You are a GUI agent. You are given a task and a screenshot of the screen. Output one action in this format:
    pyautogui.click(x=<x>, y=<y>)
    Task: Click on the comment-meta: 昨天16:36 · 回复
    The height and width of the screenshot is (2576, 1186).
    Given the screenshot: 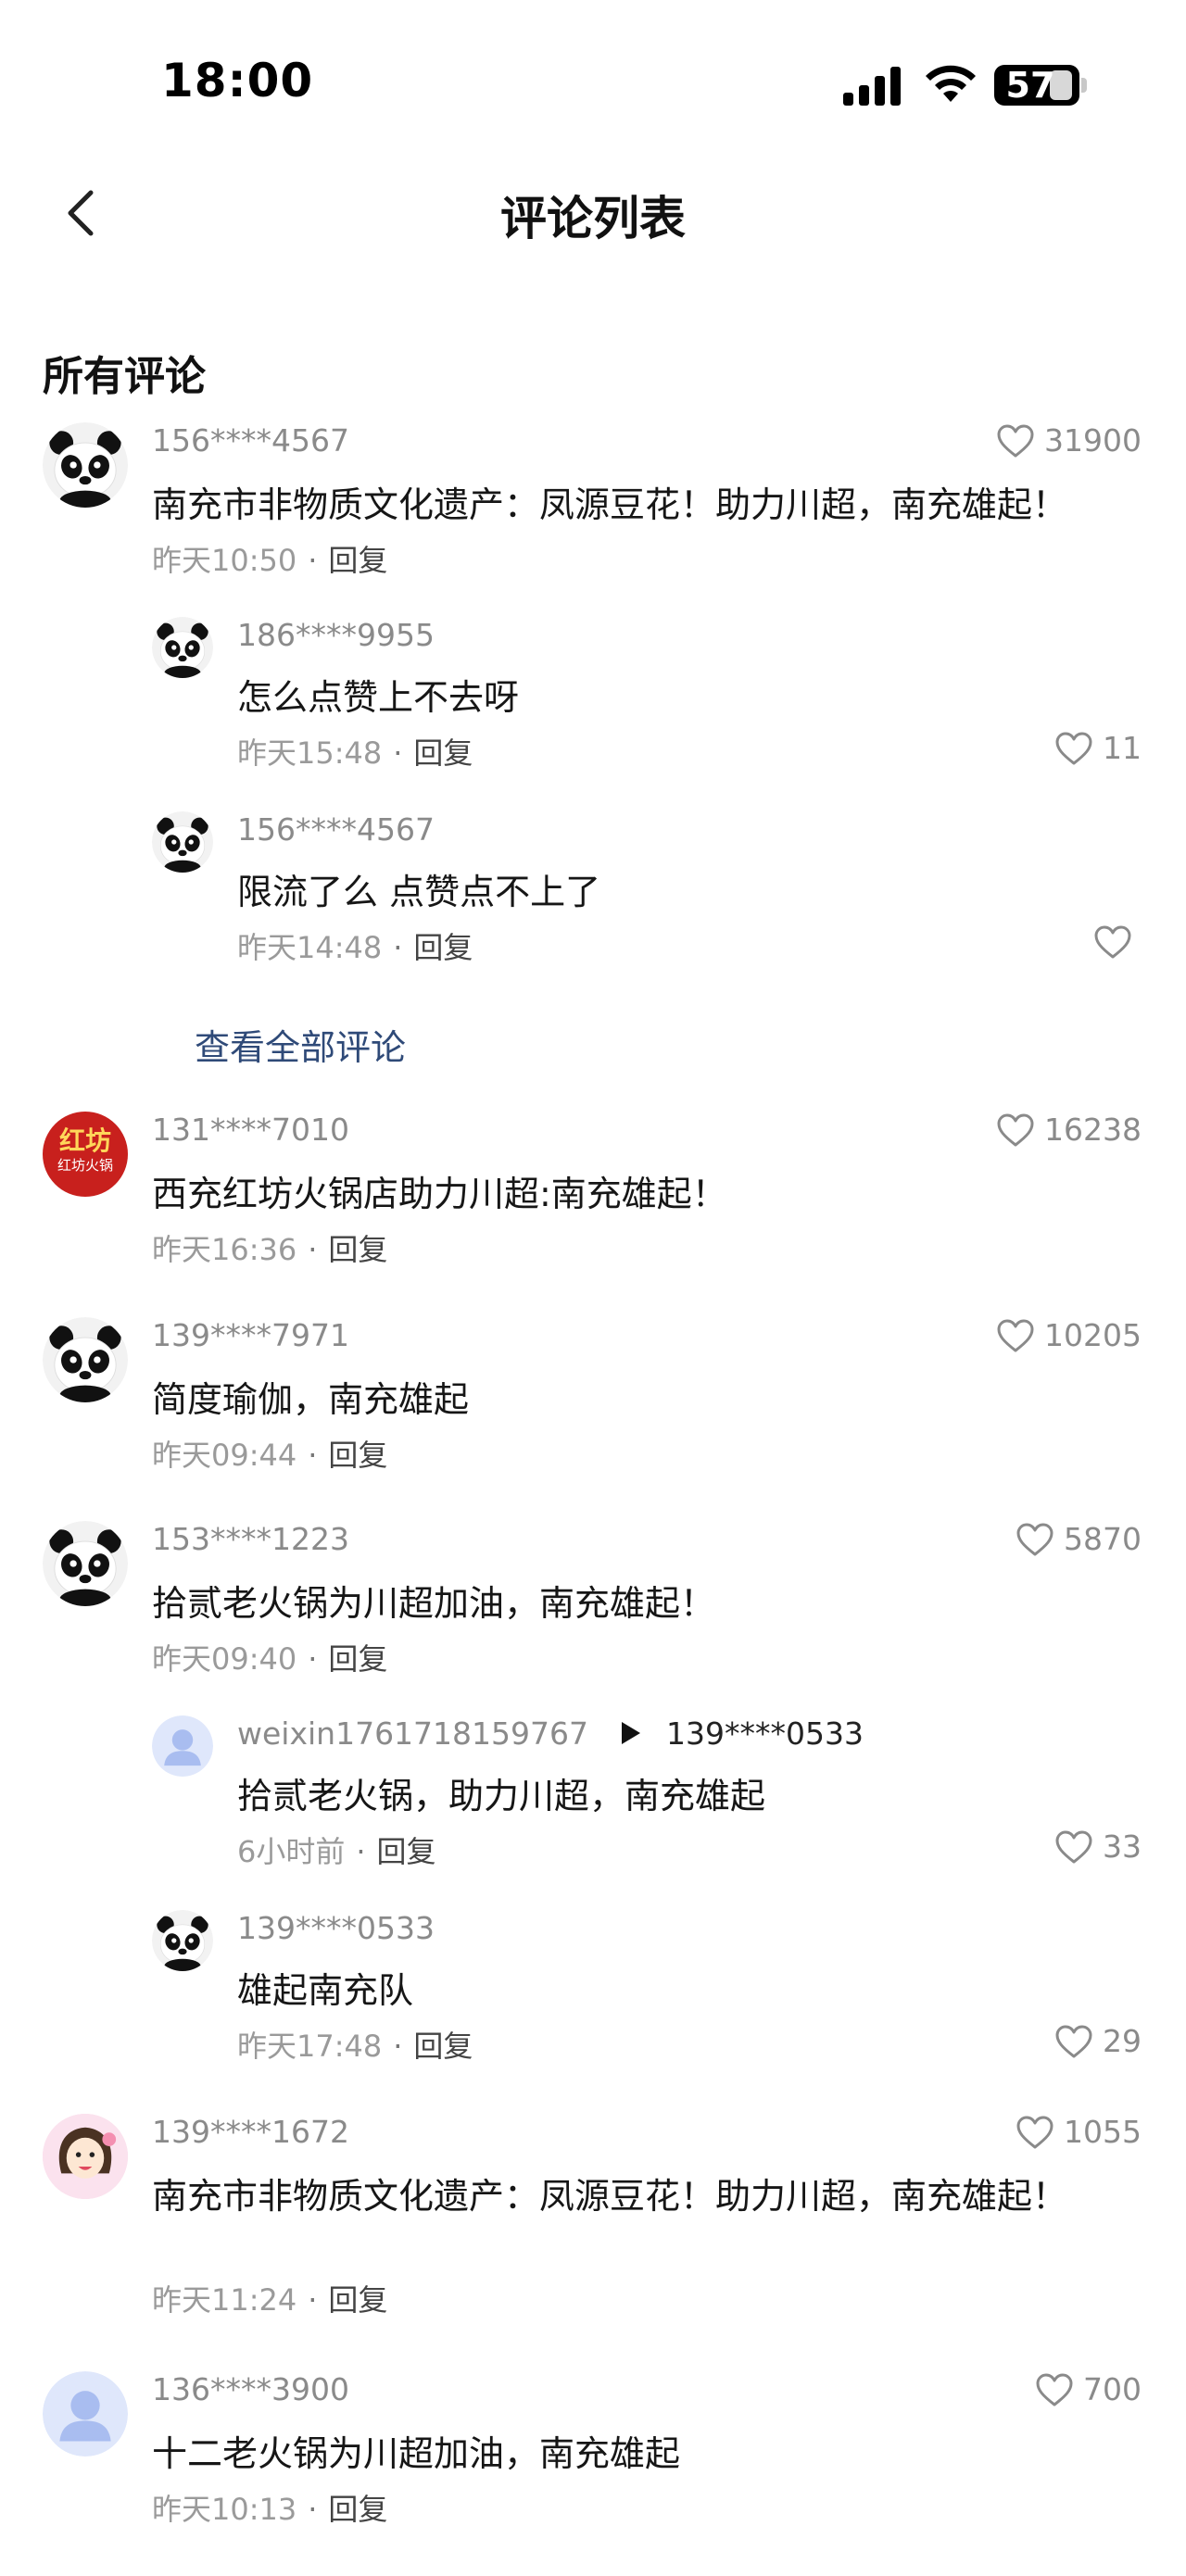 What is the action you would take?
    pyautogui.click(x=270, y=1249)
    